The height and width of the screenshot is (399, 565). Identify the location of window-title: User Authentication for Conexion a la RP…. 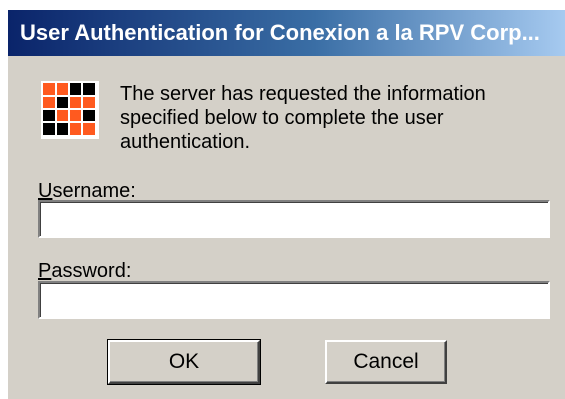
(280, 32).